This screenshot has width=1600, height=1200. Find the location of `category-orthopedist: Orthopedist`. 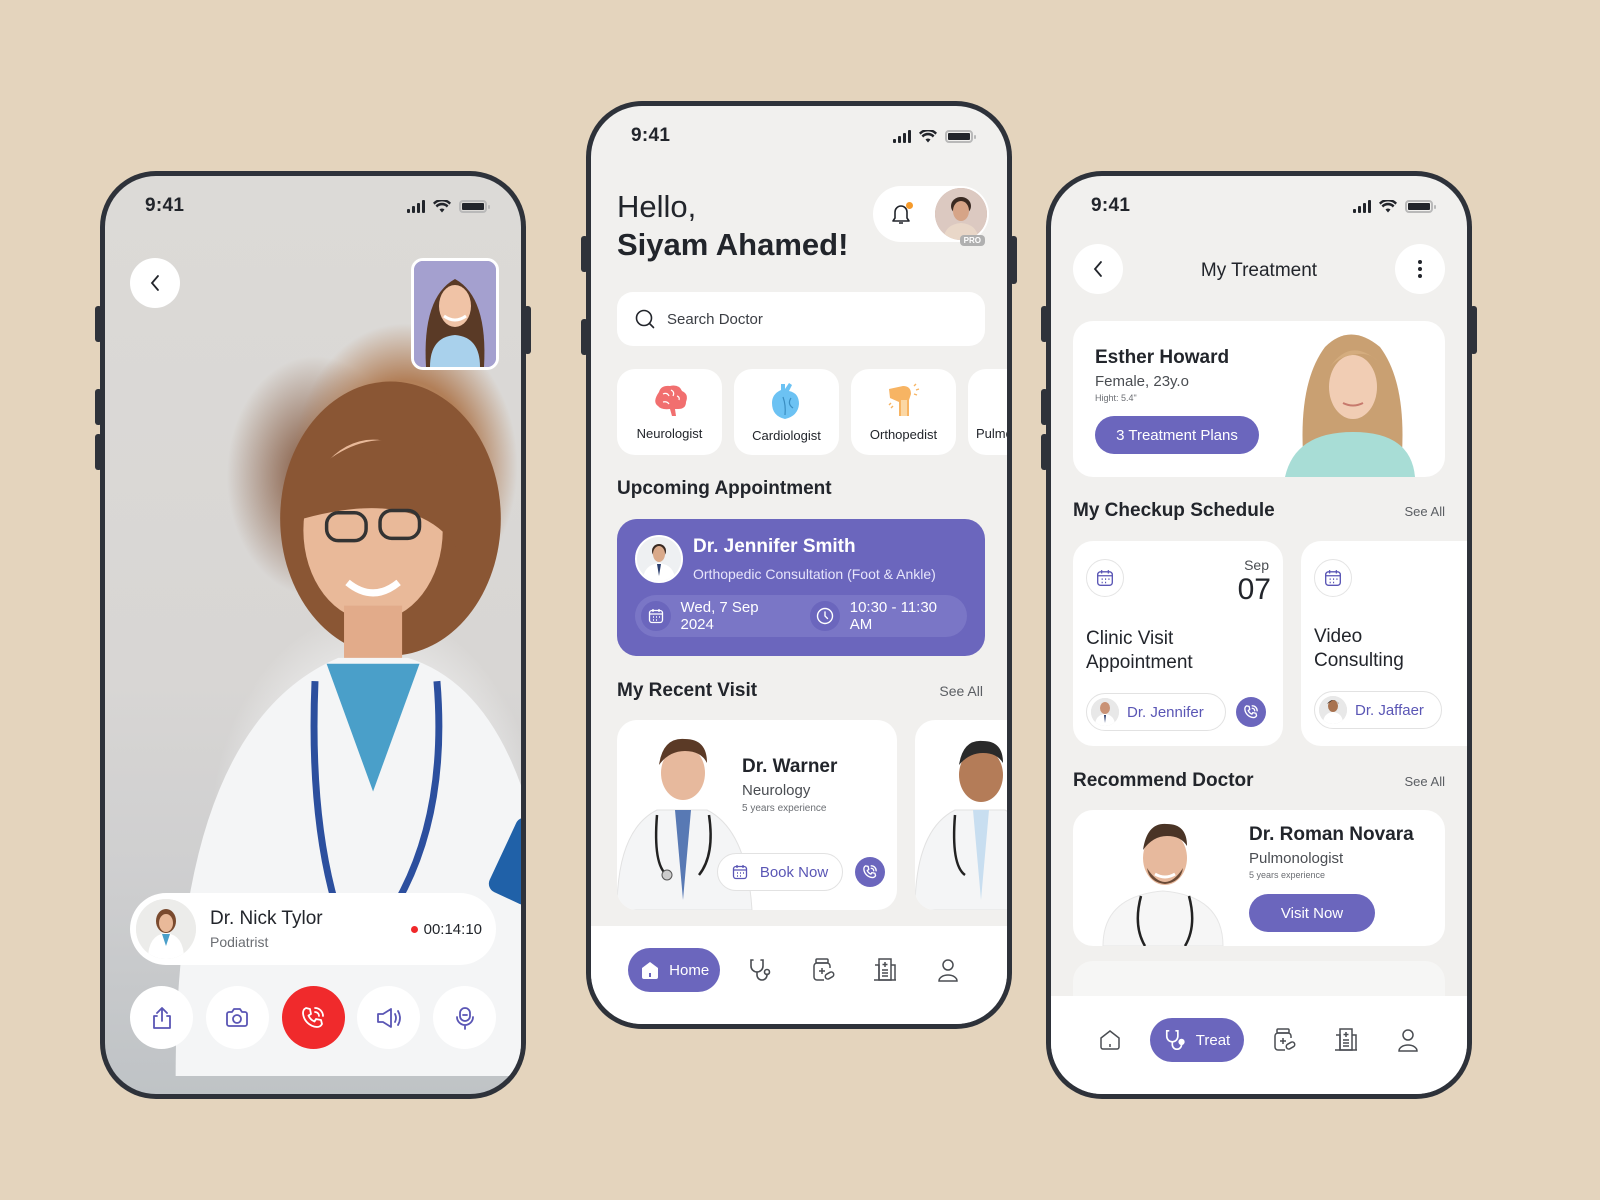

category-orthopedist: Orthopedist is located at coordinates (903, 412).